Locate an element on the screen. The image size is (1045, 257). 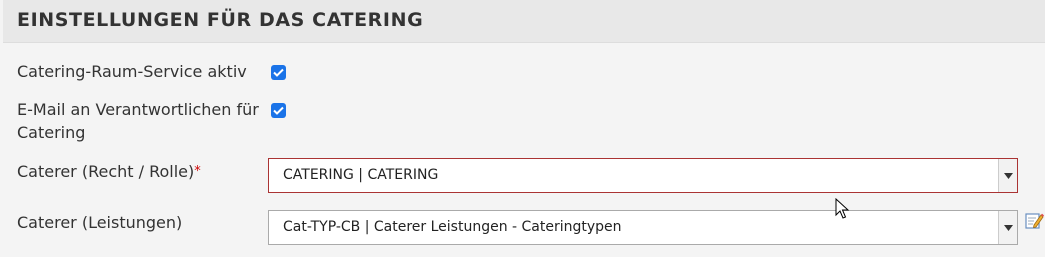
required-marker: * is located at coordinates (197, 171).